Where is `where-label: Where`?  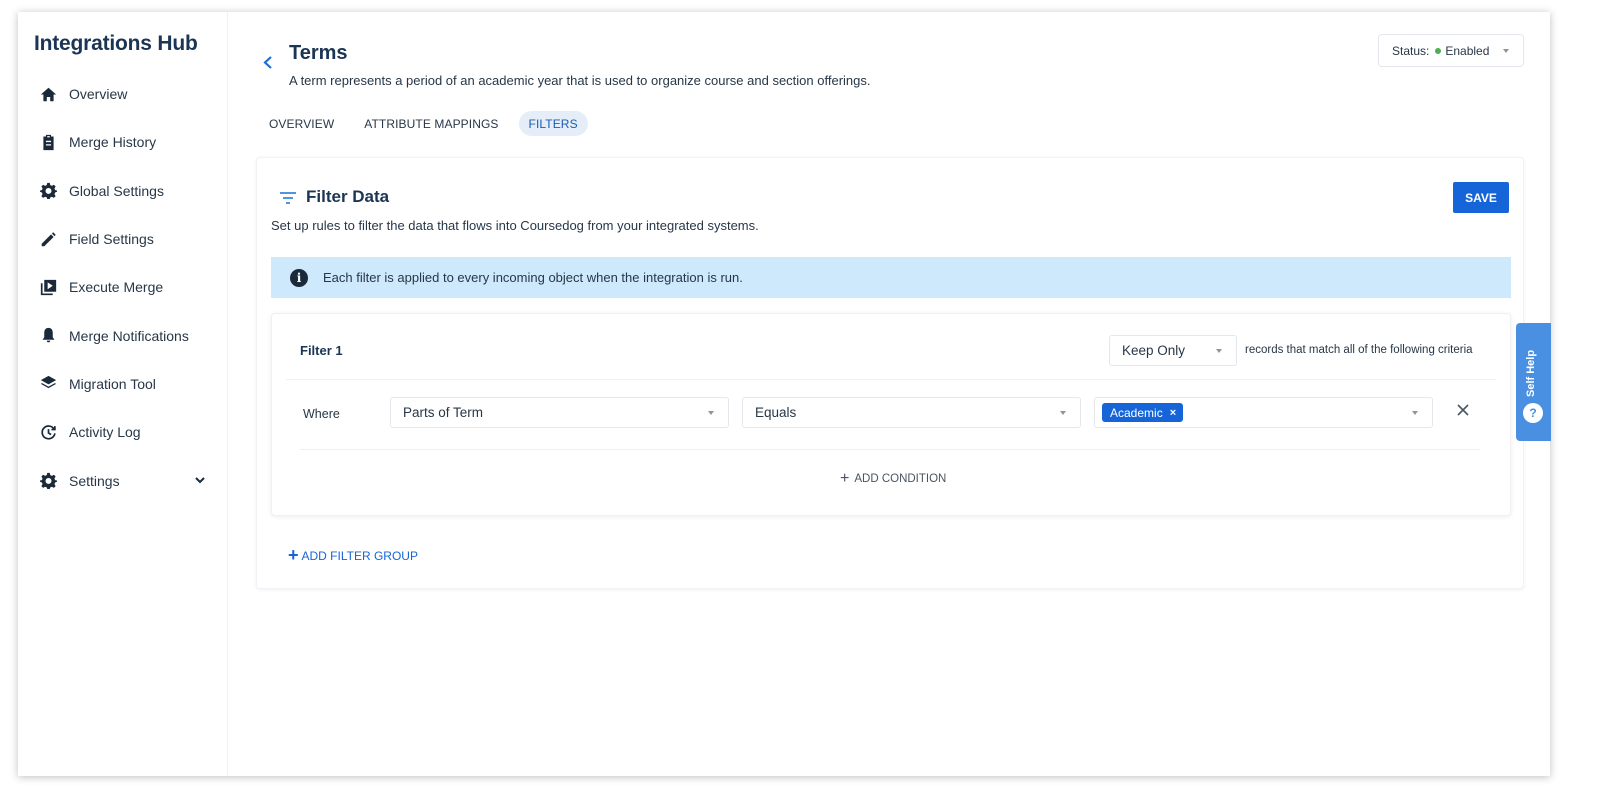
where-label: Where is located at coordinates (321, 414).